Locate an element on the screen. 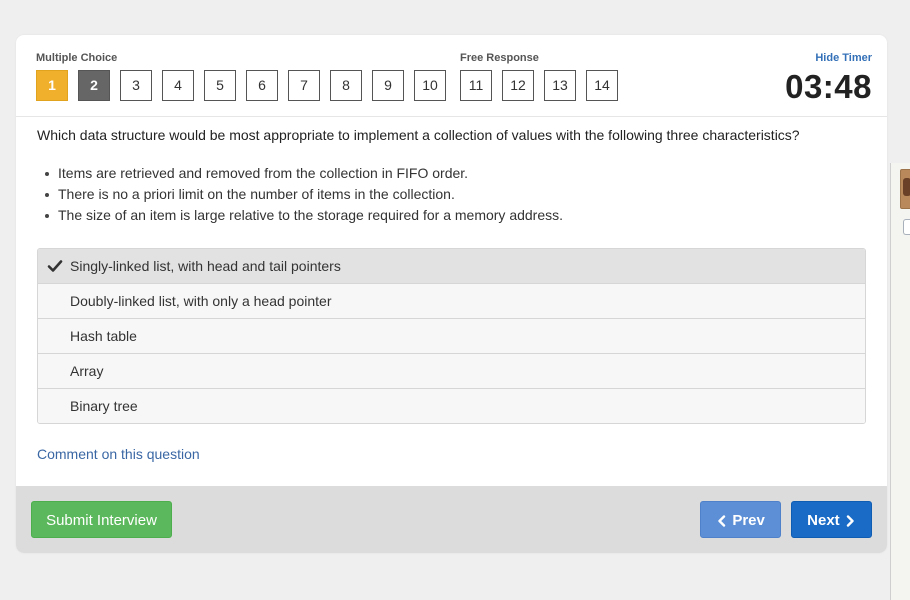  question-button-10: 10 is located at coordinates (430, 85).